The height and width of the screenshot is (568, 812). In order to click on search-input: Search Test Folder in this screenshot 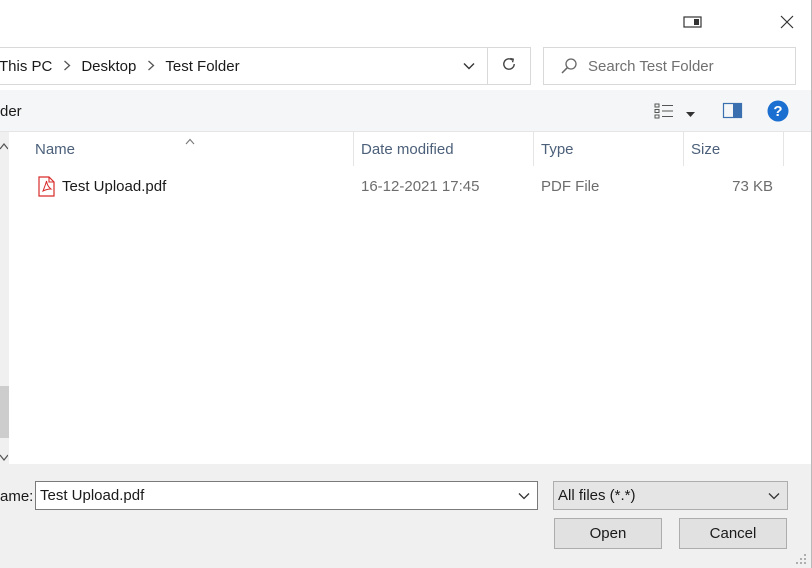, I will do `click(651, 66)`.